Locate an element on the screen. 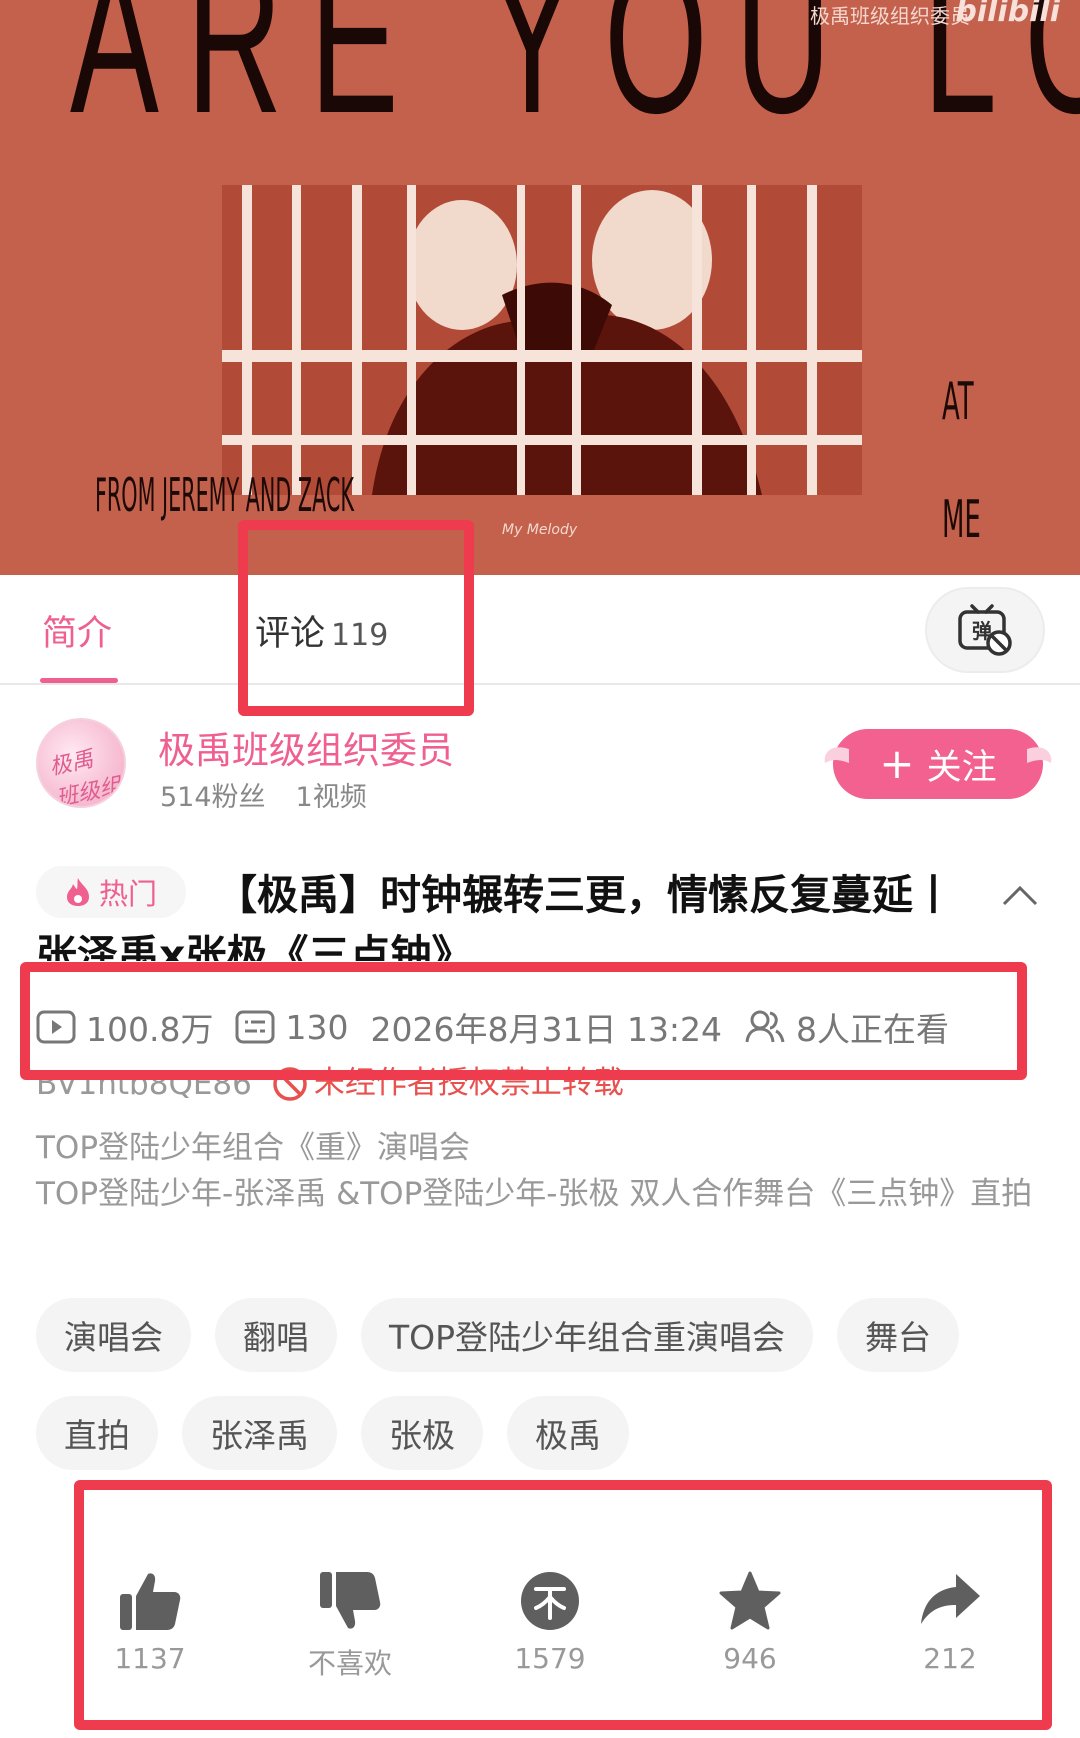  danmaku-off-icon: 弹 is located at coordinates (985, 630).